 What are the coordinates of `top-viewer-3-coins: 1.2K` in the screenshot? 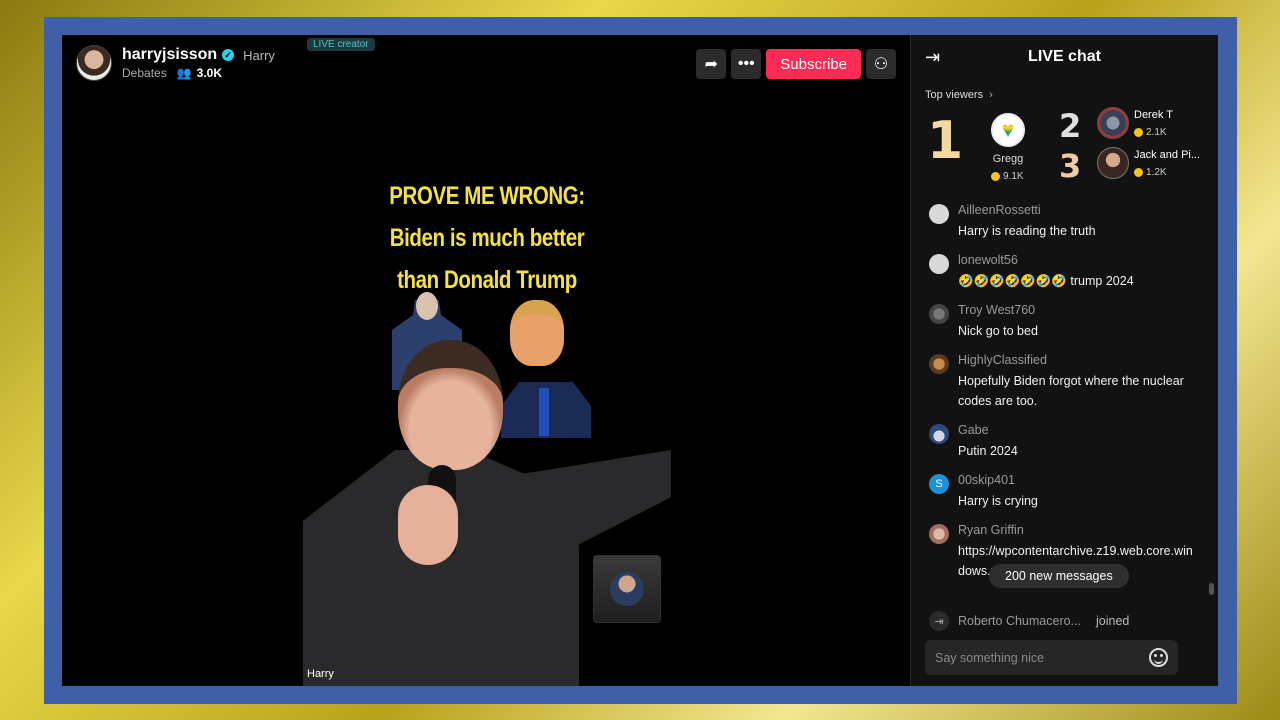 It's located at (1150, 172).